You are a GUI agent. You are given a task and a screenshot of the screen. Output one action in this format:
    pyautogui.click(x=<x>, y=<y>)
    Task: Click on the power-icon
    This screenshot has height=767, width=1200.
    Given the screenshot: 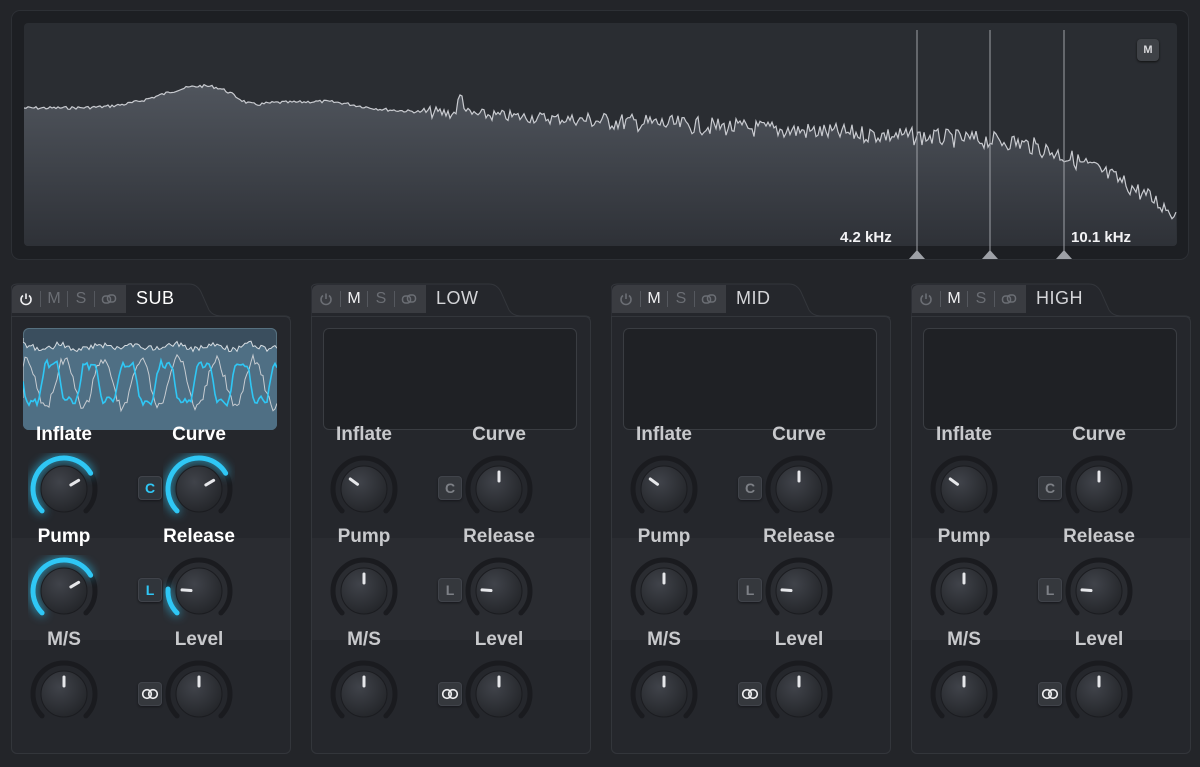 What is the action you would take?
    pyautogui.click(x=626, y=299)
    